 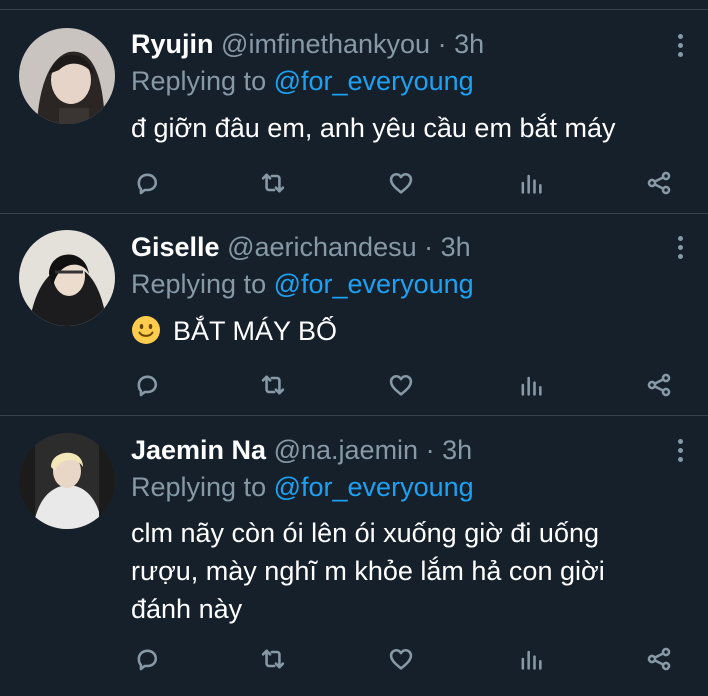 I want to click on tweet-text-line: clm nãy còn ói lên ói xuống giờ đi uống, so click(x=365, y=533).